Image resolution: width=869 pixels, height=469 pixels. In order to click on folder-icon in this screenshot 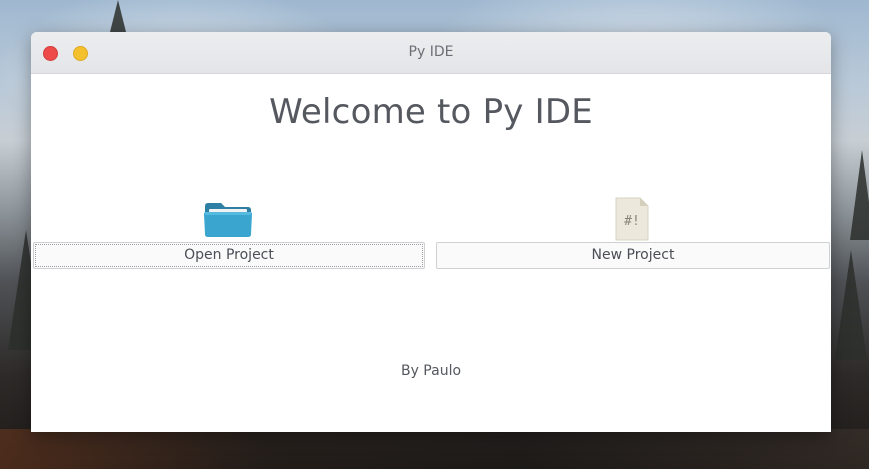, I will do `click(228, 220)`.